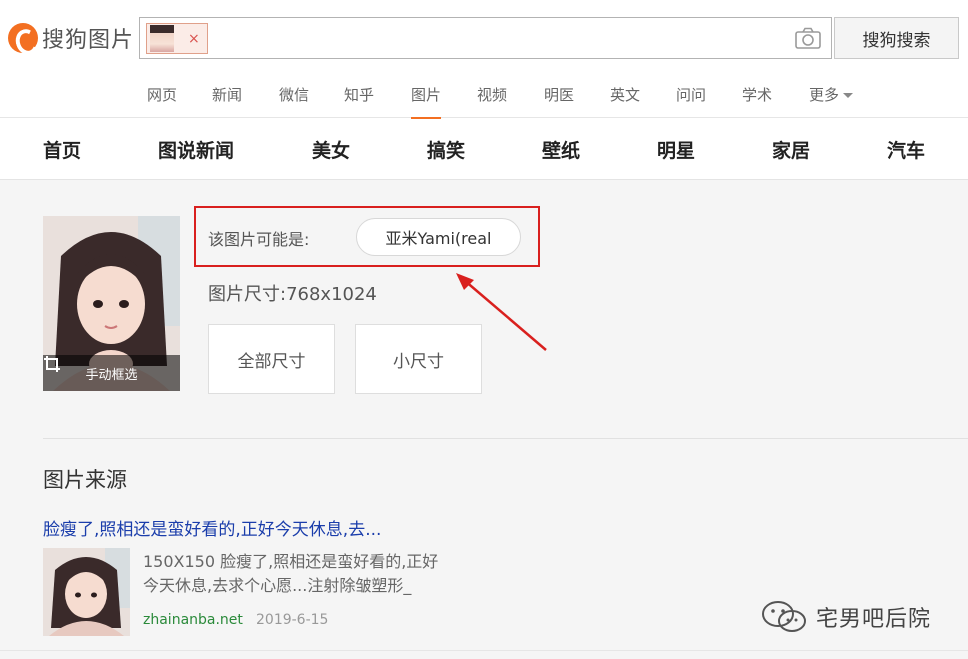  What do you see at coordinates (484, 650) in the screenshot?
I see `bottom-divider` at bounding box center [484, 650].